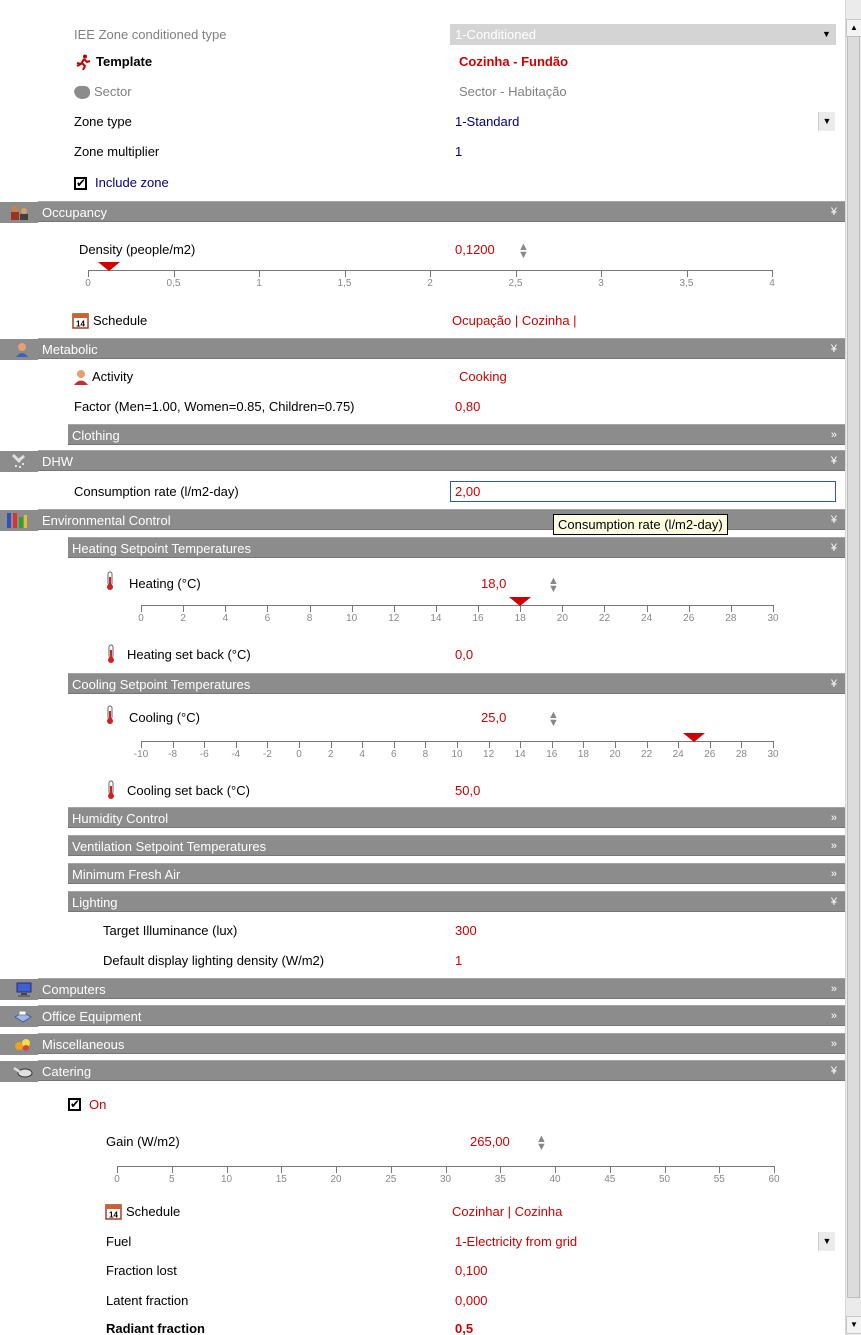 Image resolution: width=861 pixels, height=1335 pixels. What do you see at coordinates (719, 1179) in the screenshot?
I see `slider-tick-label: 55` at bounding box center [719, 1179].